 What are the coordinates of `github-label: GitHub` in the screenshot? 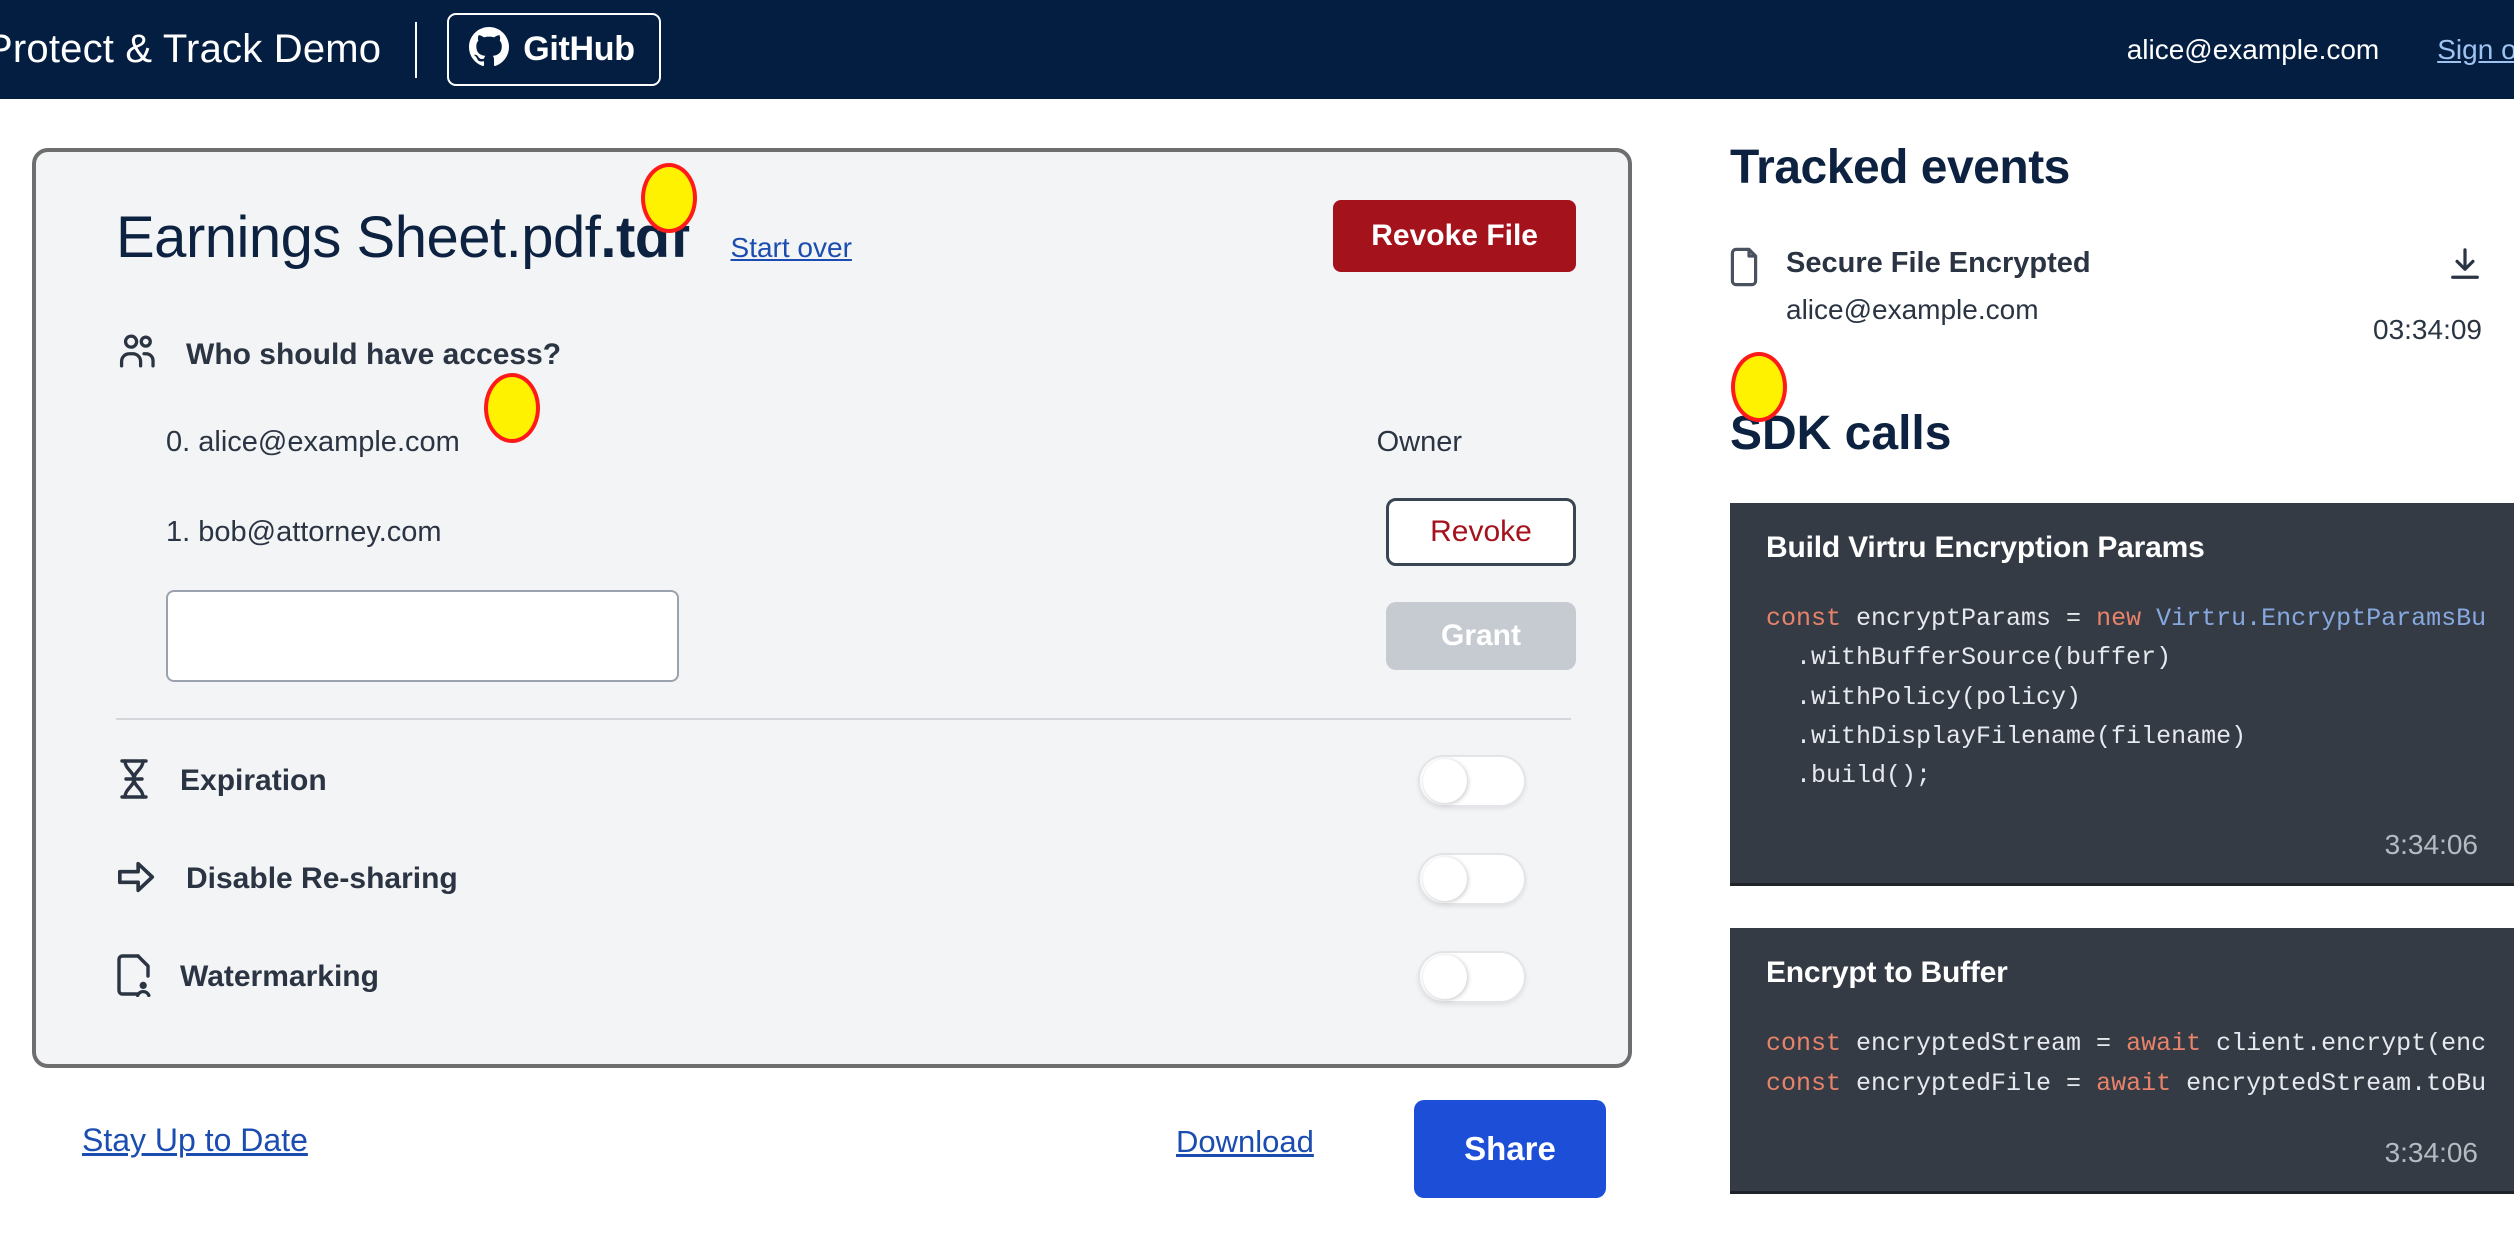 It's located at (579, 49).